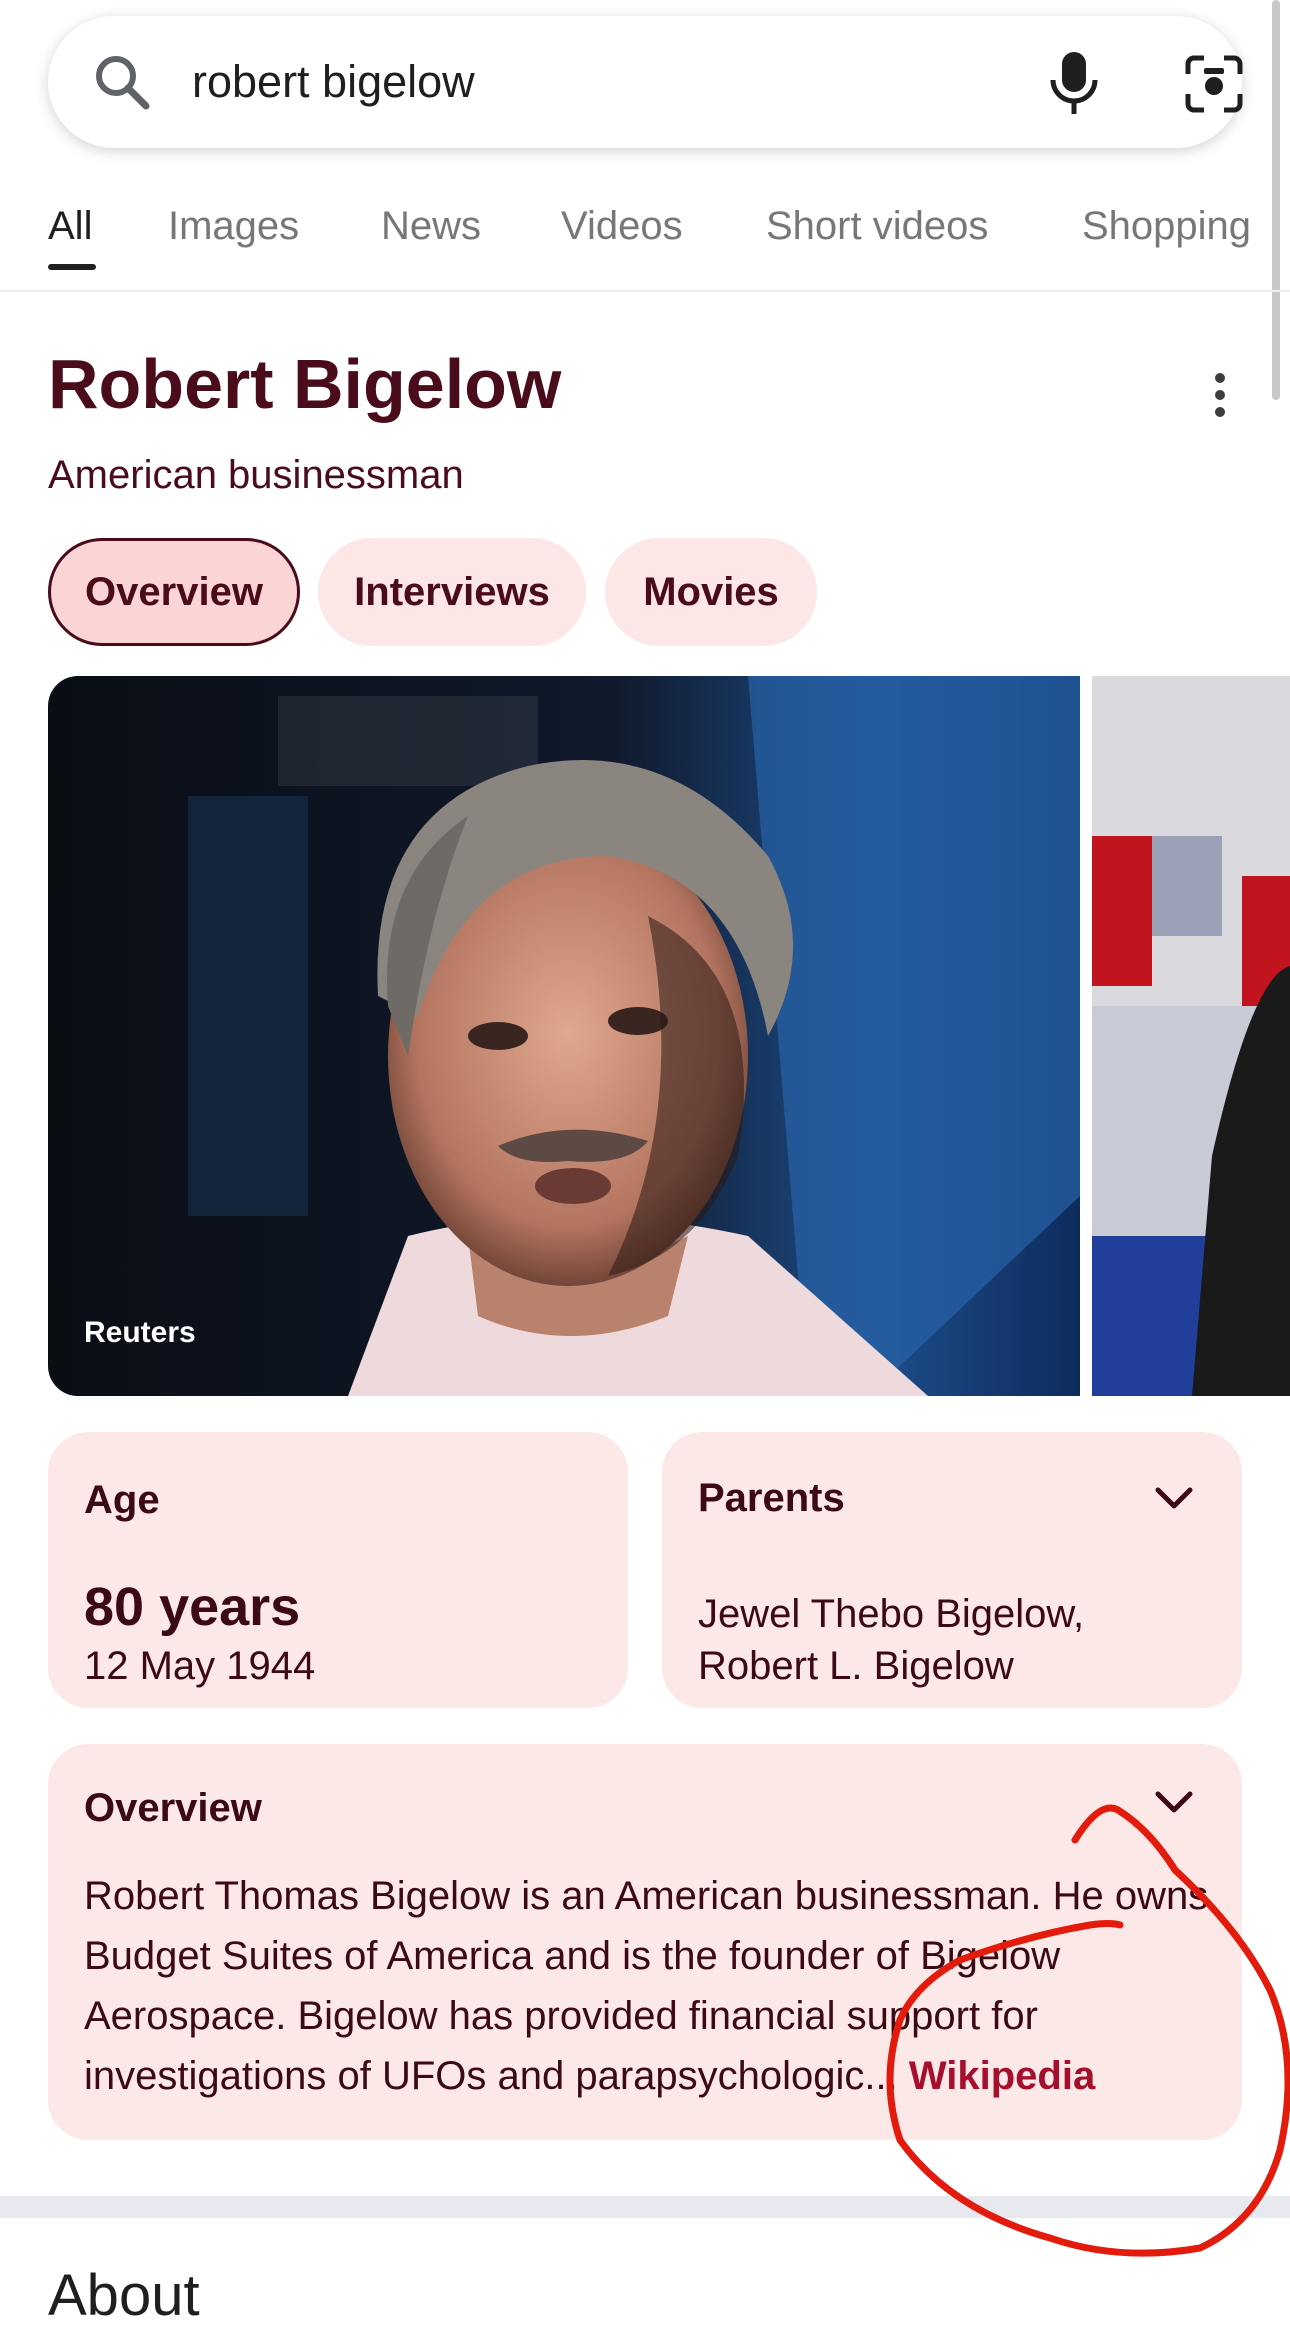  Describe the element at coordinates (192, 1607) in the screenshot. I see `age-value: 80 years` at that location.